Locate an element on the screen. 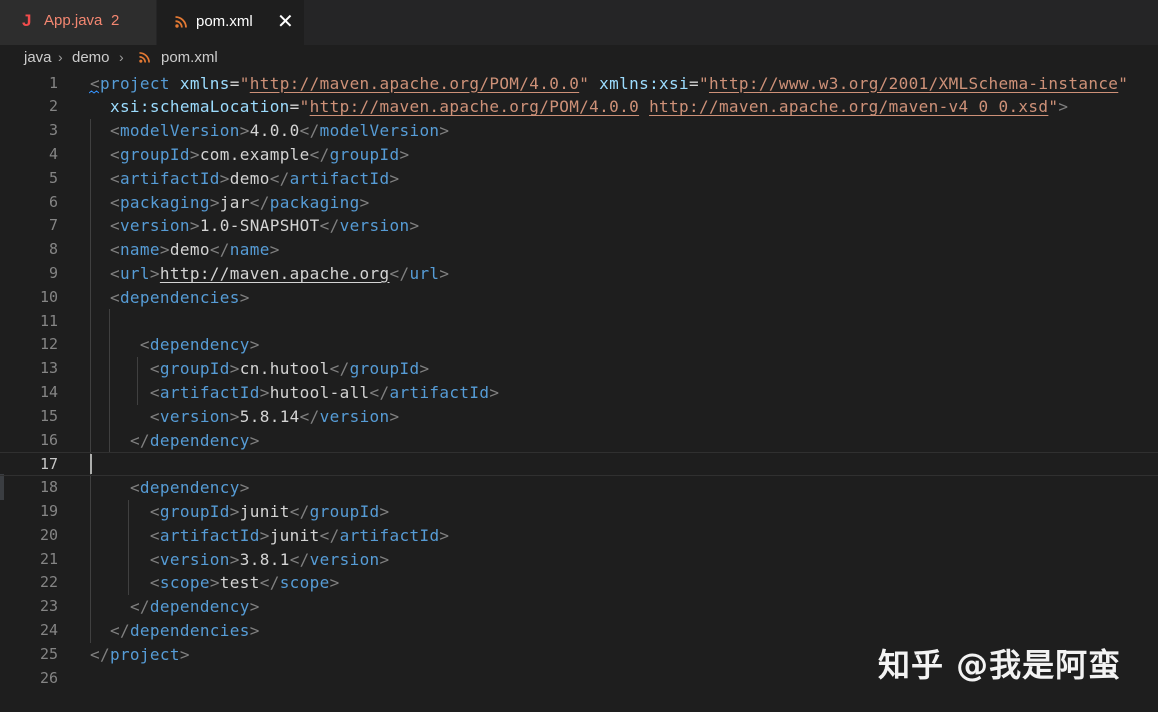  code-text: <modelVersion>4.0.0</modelVersion> is located at coordinates (269, 131).